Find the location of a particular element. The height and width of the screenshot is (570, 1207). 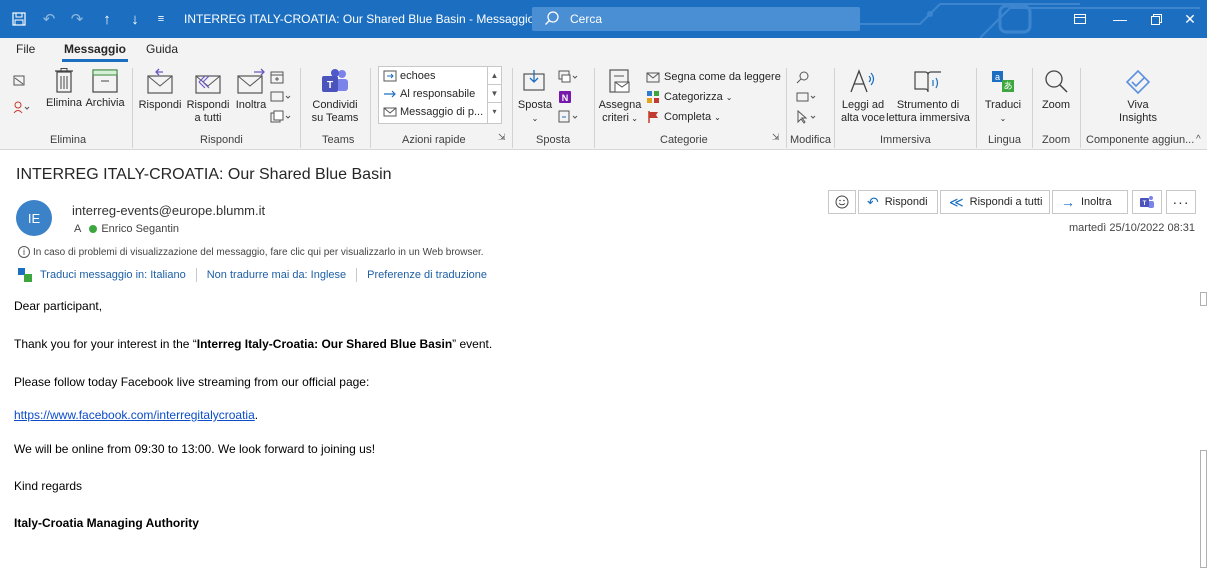

quick-step-echoes: echoes is located at coordinates (409, 76).